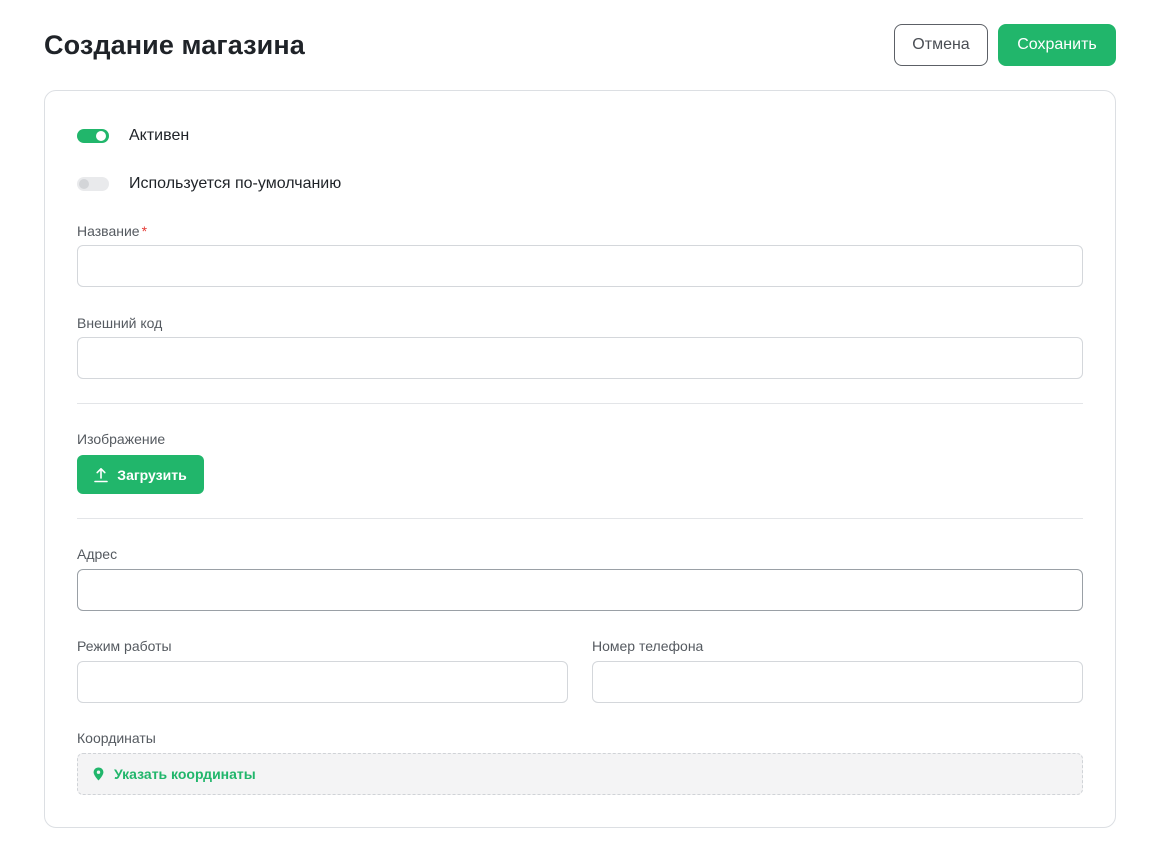  What do you see at coordinates (580, 590) in the screenshot?
I see `address-input` at bounding box center [580, 590].